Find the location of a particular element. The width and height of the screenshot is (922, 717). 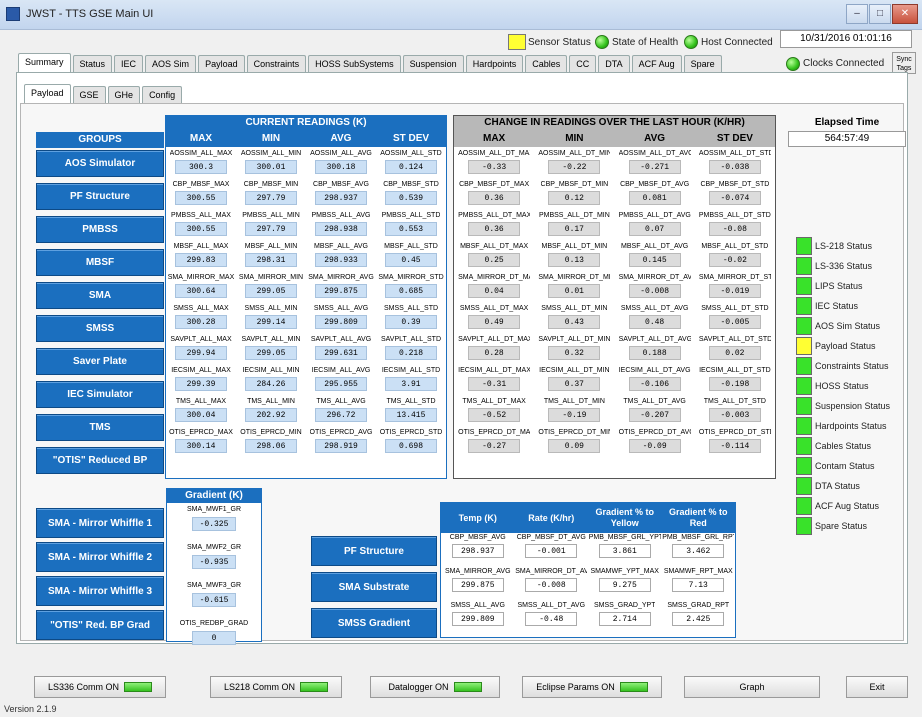

subtab-ghe: GHe is located at coordinates (124, 95).